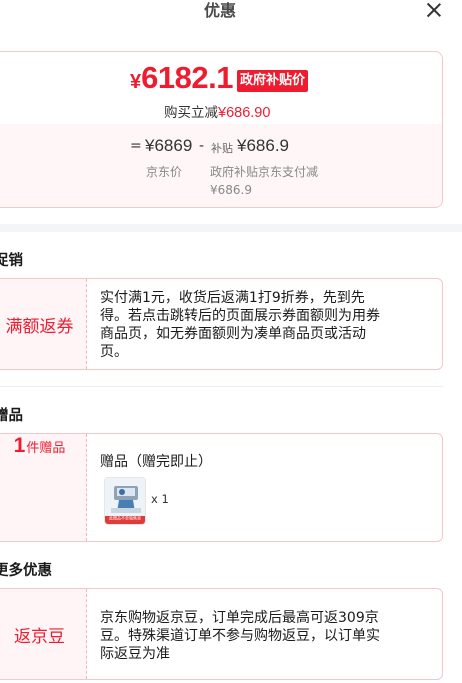 The height and width of the screenshot is (683, 462). Describe the element at coordinates (160, 499) in the screenshot. I see `gift-quantity: x 1` at that location.